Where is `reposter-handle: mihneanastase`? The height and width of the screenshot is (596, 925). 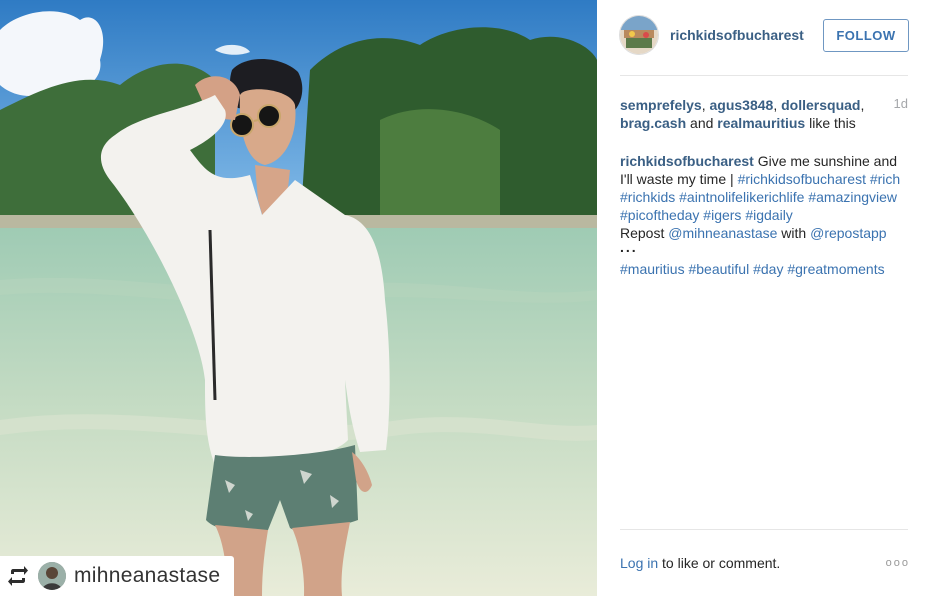
reposter-handle: mihneanastase is located at coordinates (147, 575).